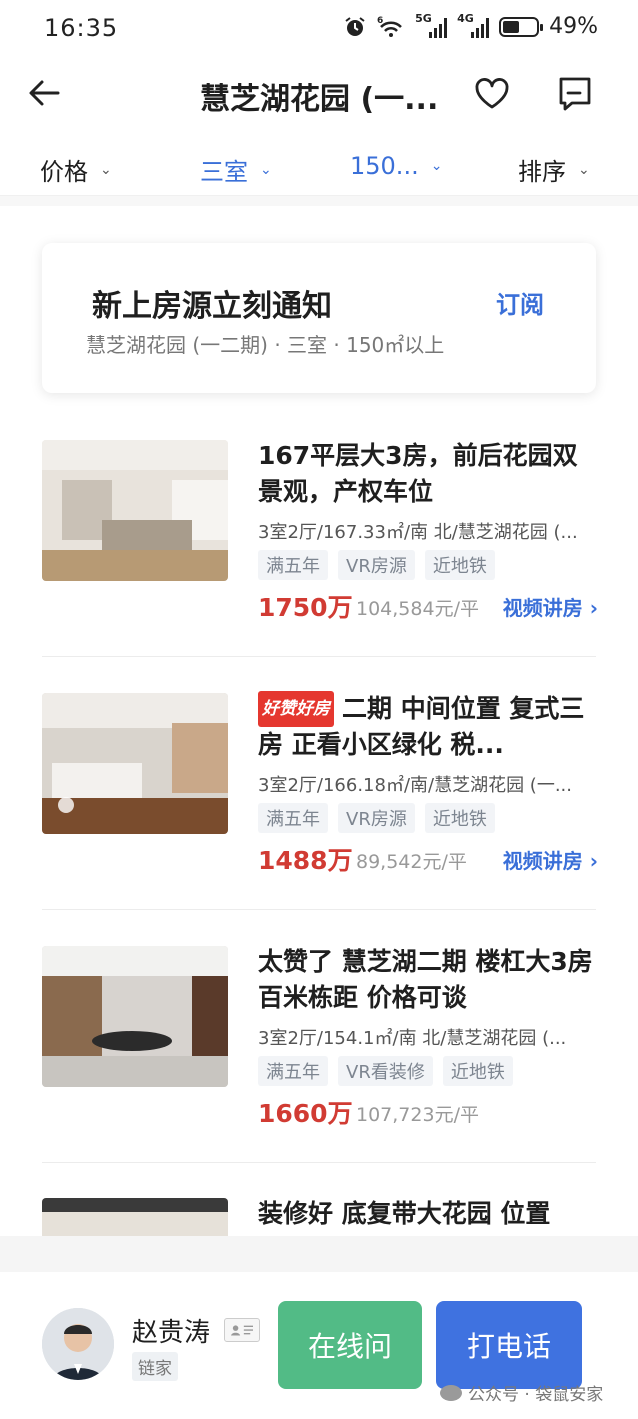  What do you see at coordinates (521, 26) in the screenshot?
I see `battery-icon` at bounding box center [521, 26].